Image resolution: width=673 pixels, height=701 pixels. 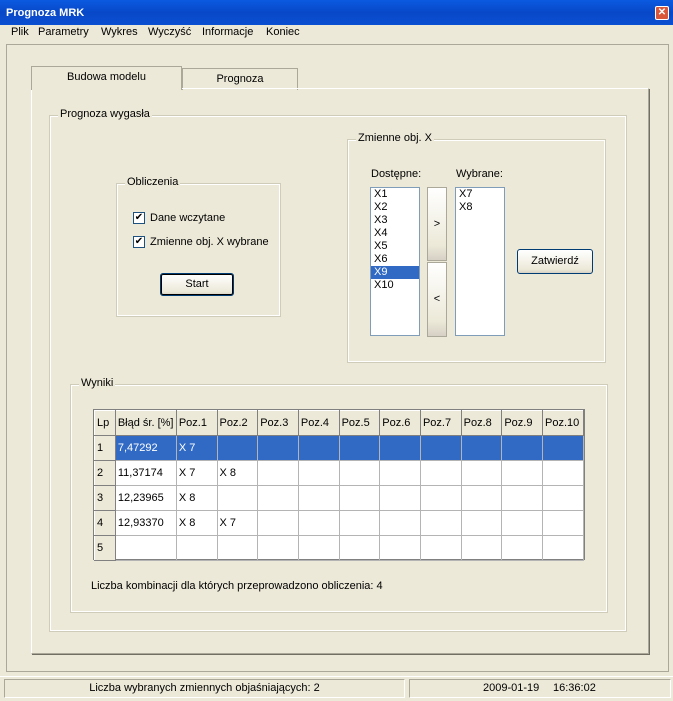 What do you see at coordinates (237, 423) in the screenshot?
I see `column-header: Poz.2` at bounding box center [237, 423].